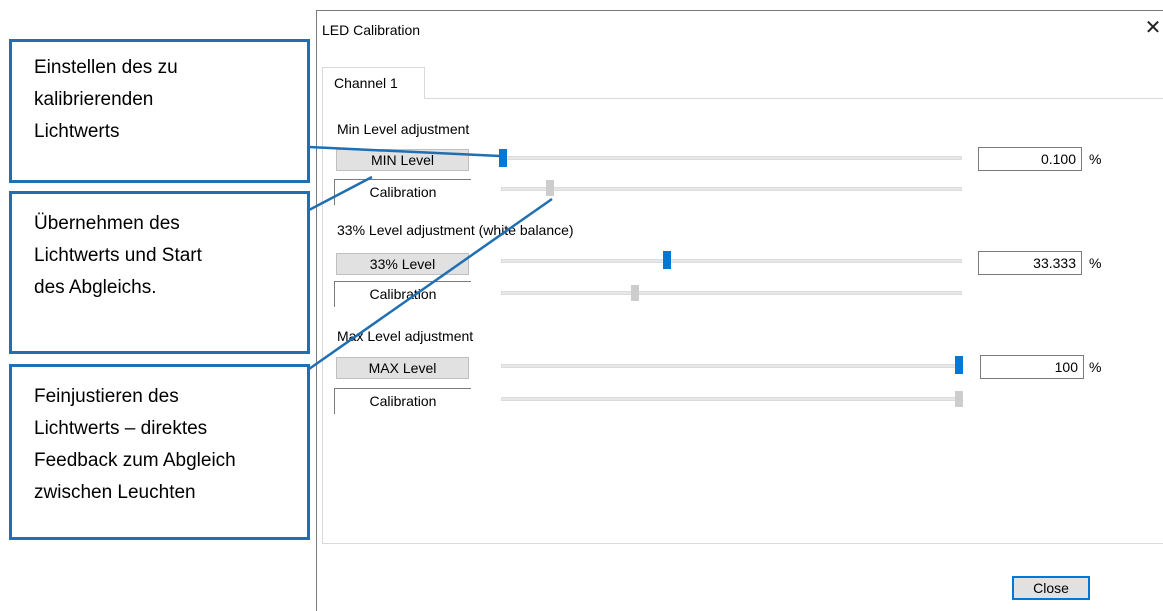  What do you see at coordinates (107, 223) in the screenshot?
I see `callout-2-line-1: Übernehmen des` at bounding box center [107, 223].